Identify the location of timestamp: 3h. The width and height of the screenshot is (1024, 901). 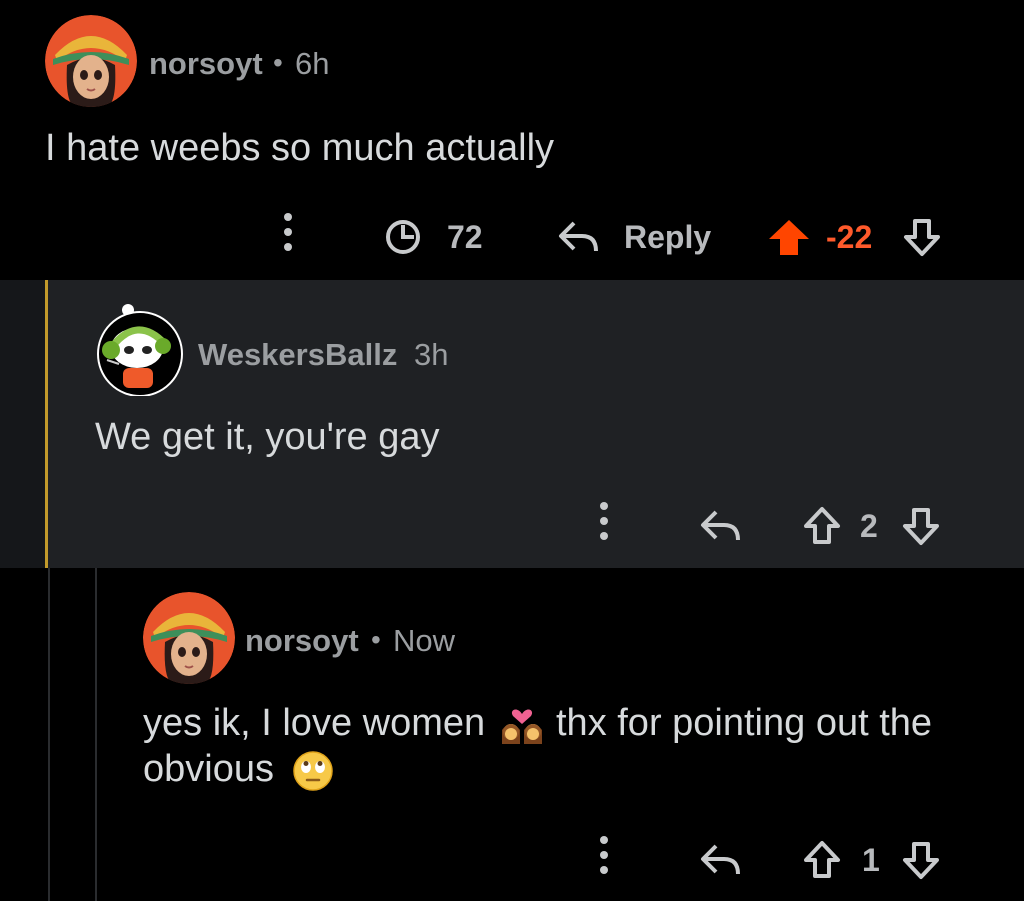
(431, 354).